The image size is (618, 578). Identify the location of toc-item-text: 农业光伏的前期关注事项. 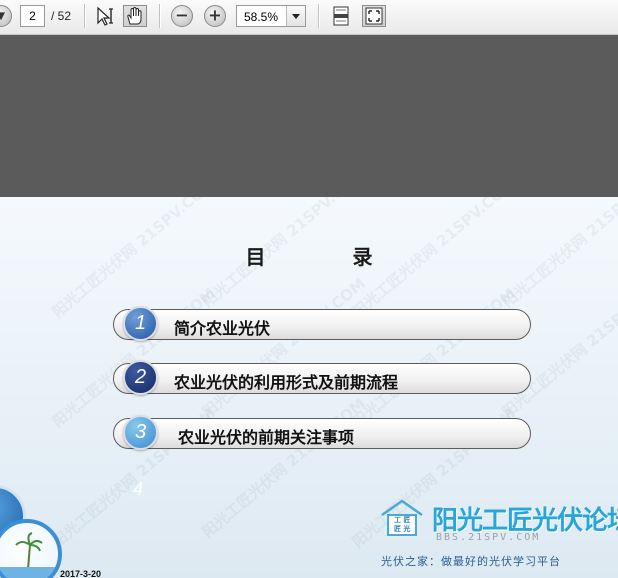
(266, 437).